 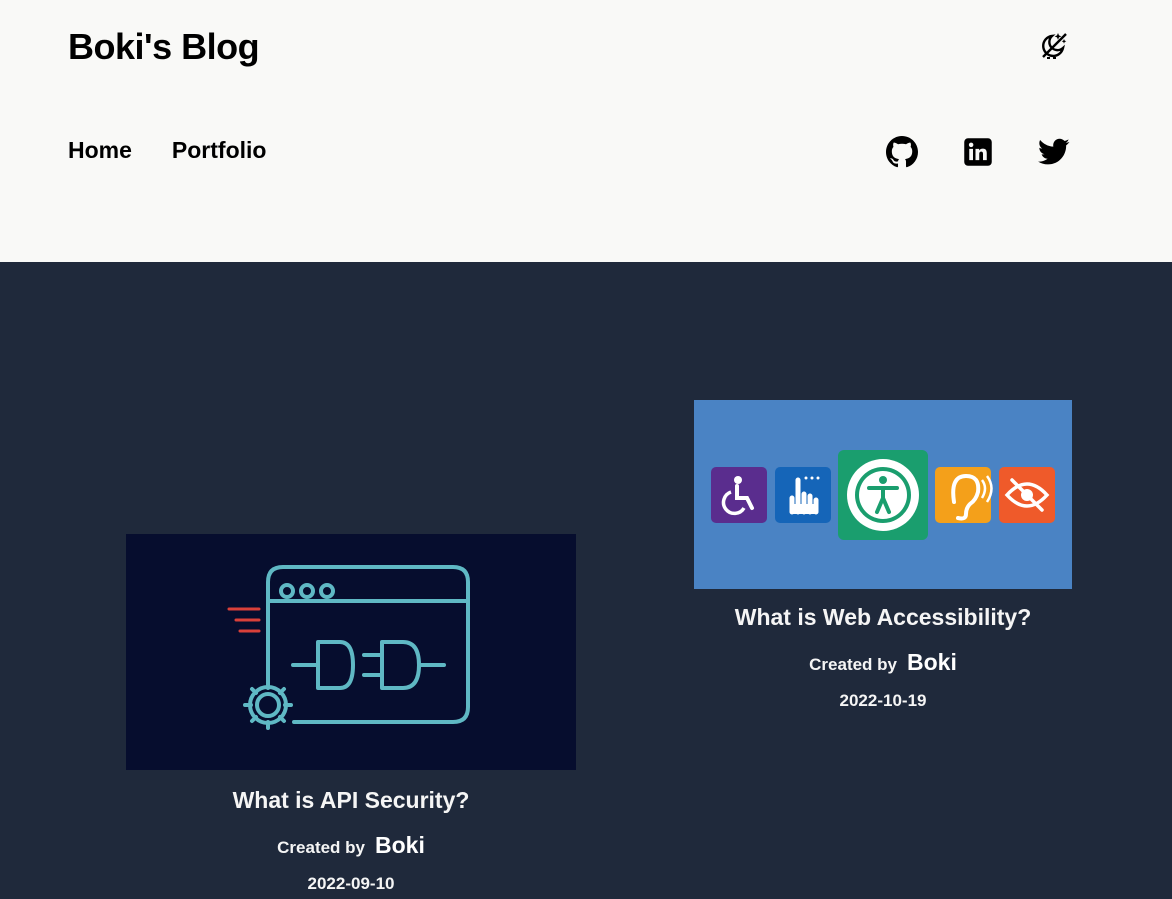 I want to click on moon-stars-crossed-icon, so click(x=1054, y=46).